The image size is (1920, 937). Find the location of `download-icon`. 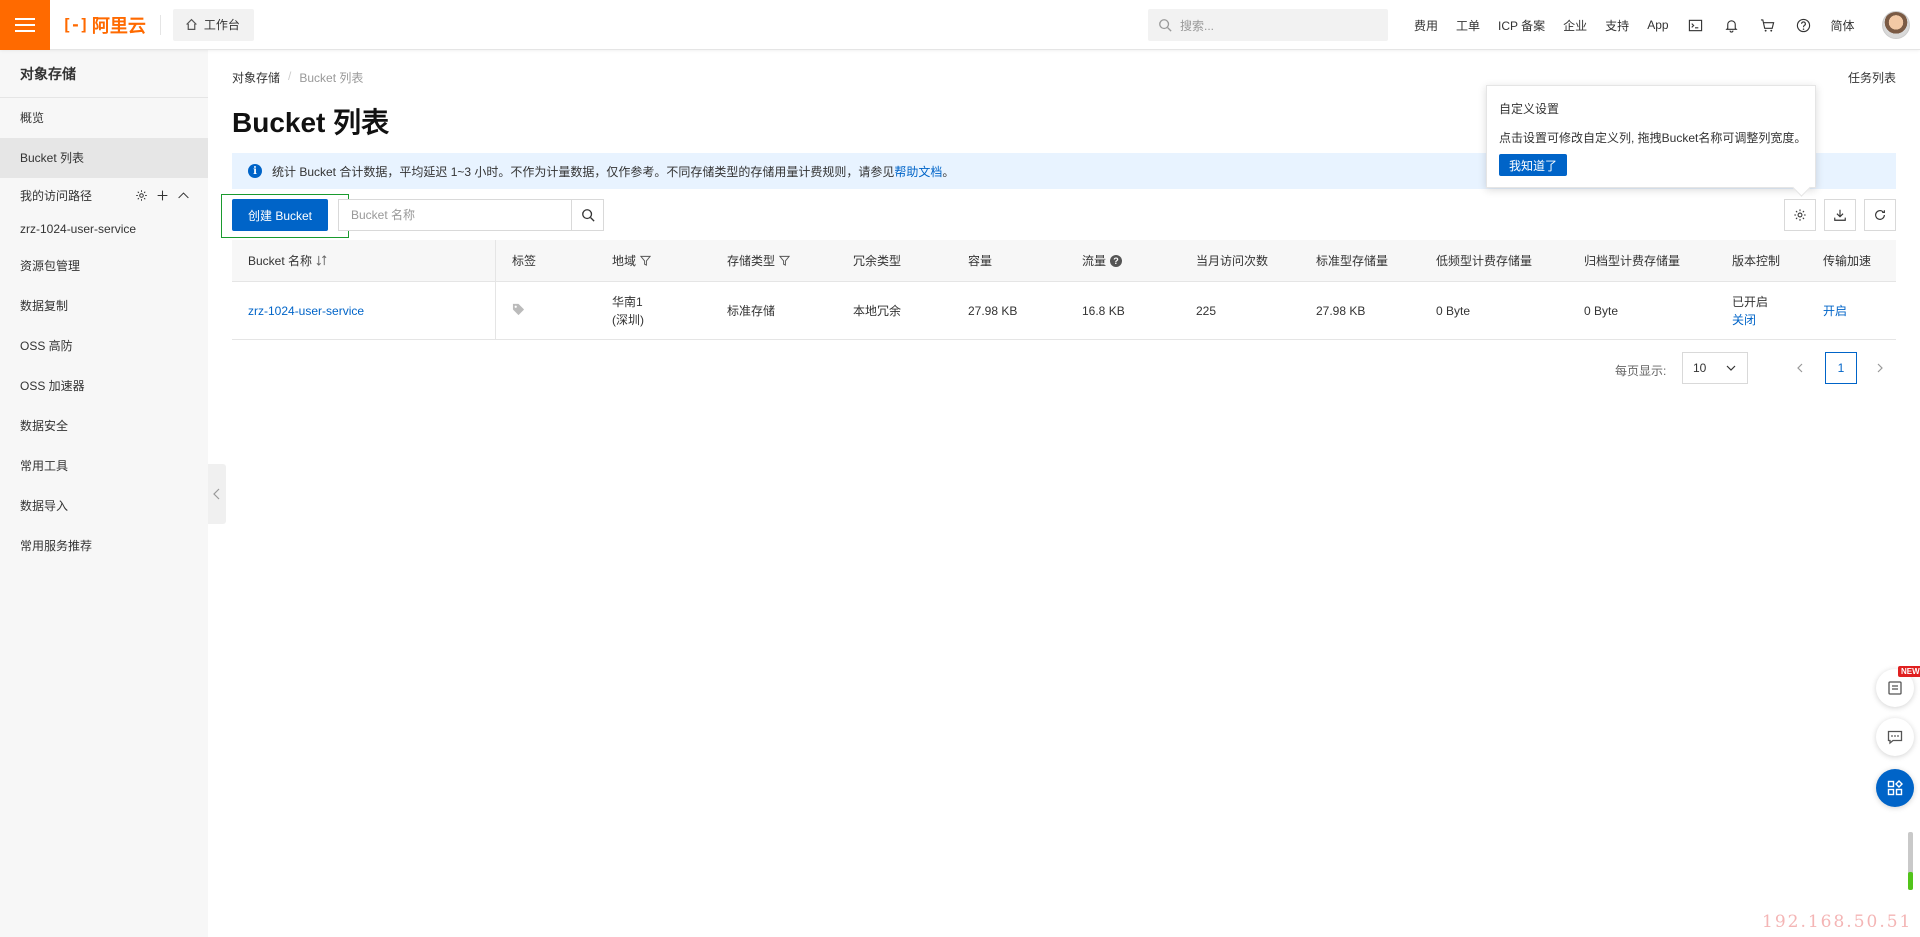

download-icon is located at coordinates (1840, 215).